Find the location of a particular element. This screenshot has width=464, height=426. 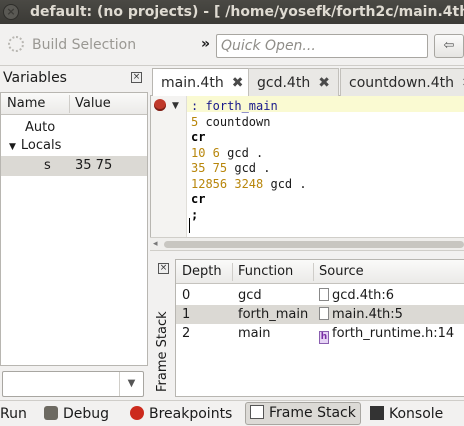

code-word-name: forth_main is located at coordinates (241, 106).